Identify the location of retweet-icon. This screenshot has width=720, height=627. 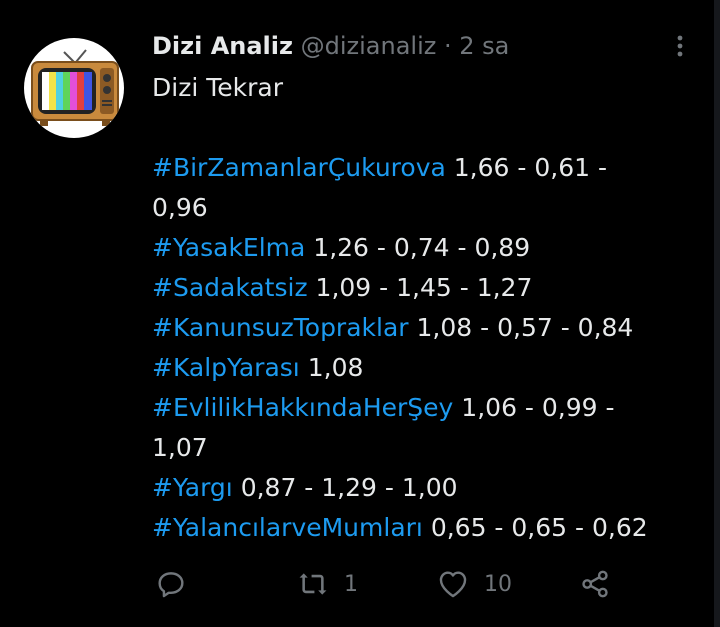
(313, 584).